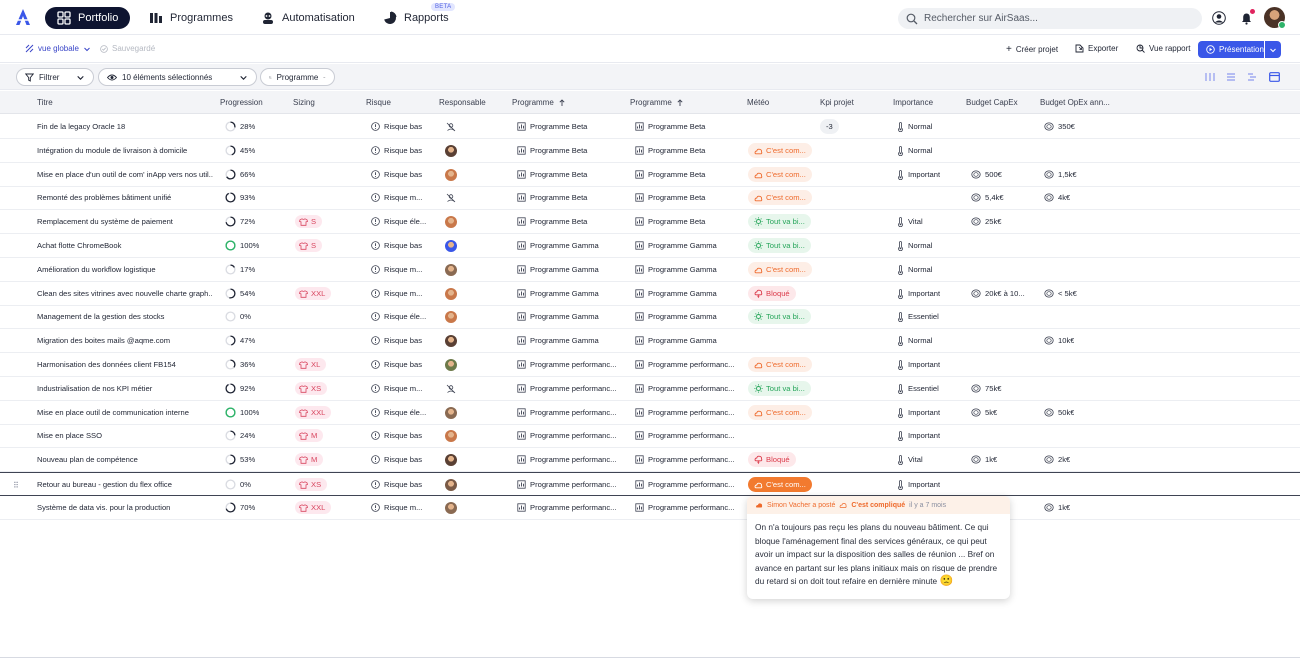 This screenshot has height=658, width=1300. Describe the element at coordinates (125, 364) in the screenshot. I see `row-title: Harmonisation des données client FB154` at that location.